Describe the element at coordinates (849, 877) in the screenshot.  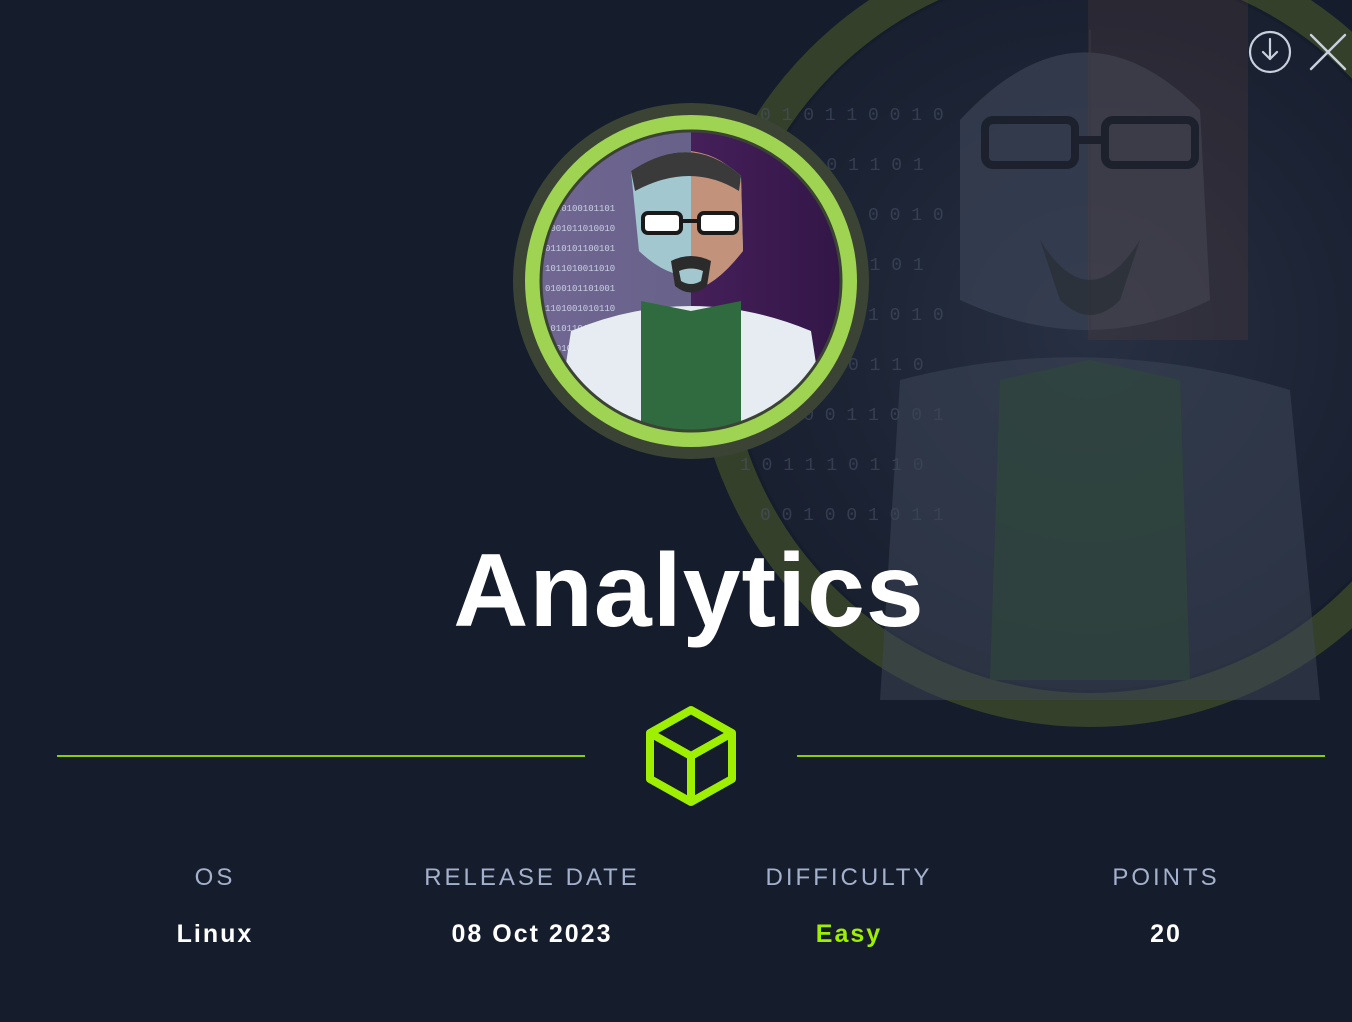
I see `stat-label: DIFFICULTY` at that location.